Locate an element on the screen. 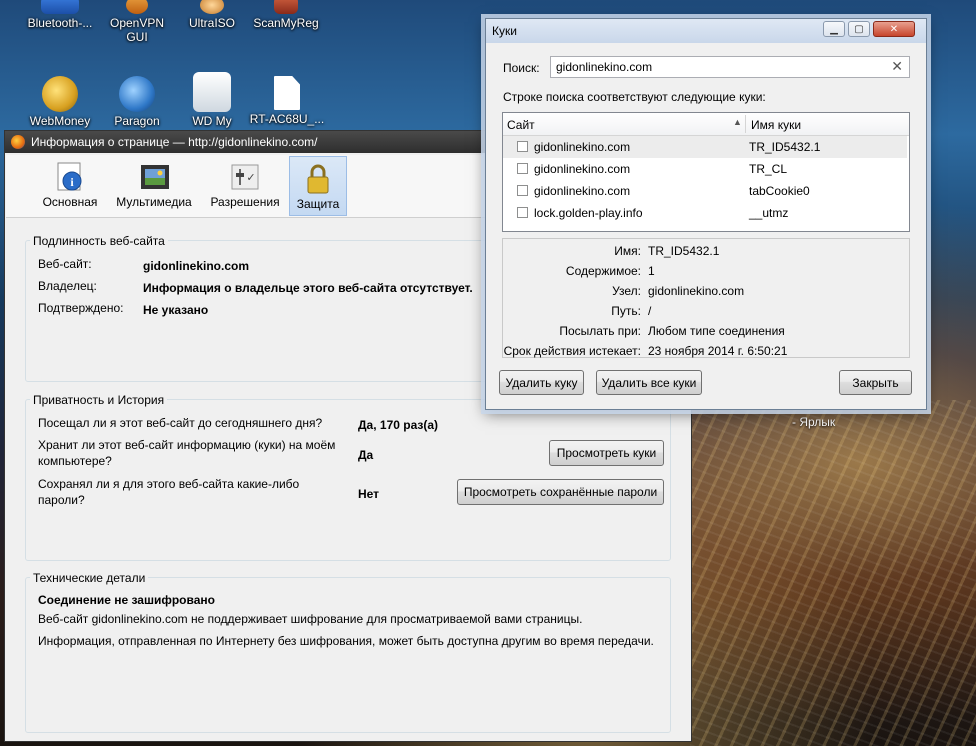 This screenshot has height=746, width=976. detail-path-label: Путь: is located at coordinates (626, 311).